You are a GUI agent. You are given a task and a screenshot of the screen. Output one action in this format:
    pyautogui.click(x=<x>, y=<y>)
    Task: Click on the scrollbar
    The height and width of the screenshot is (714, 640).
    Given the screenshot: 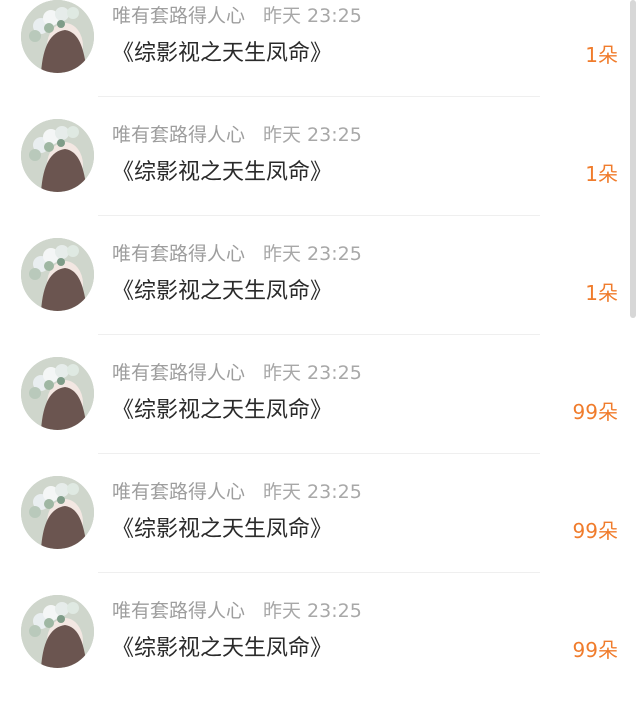 What is the action you would take?
    pyautogui.click(x=633, y=159)
    